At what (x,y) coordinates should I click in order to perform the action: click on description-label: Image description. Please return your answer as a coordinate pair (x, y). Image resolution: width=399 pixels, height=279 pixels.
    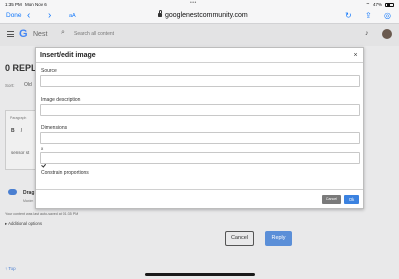
    Looking at the image, I should click on (61, 100).